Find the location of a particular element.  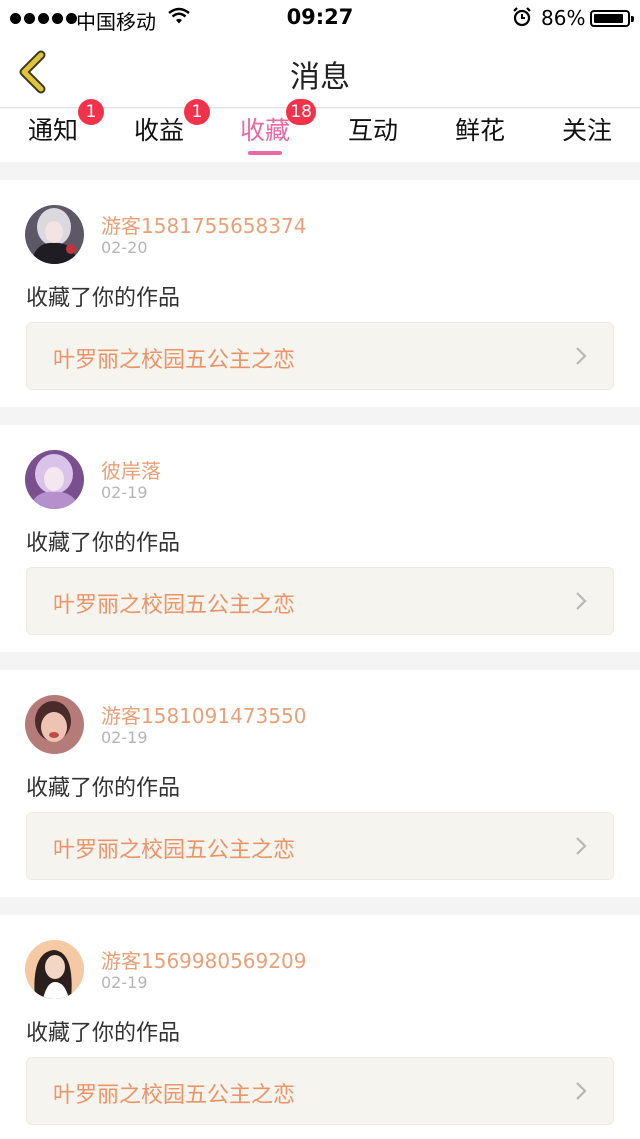

tab-label: 关注 is located at coordinates (586, 130).